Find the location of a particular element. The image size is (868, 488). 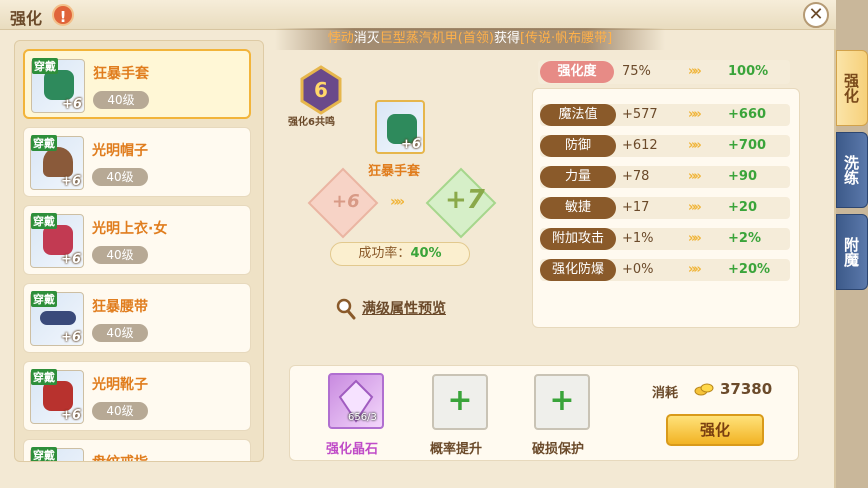

ring-icon: 穿戴 is located at coordinates (57, 454).